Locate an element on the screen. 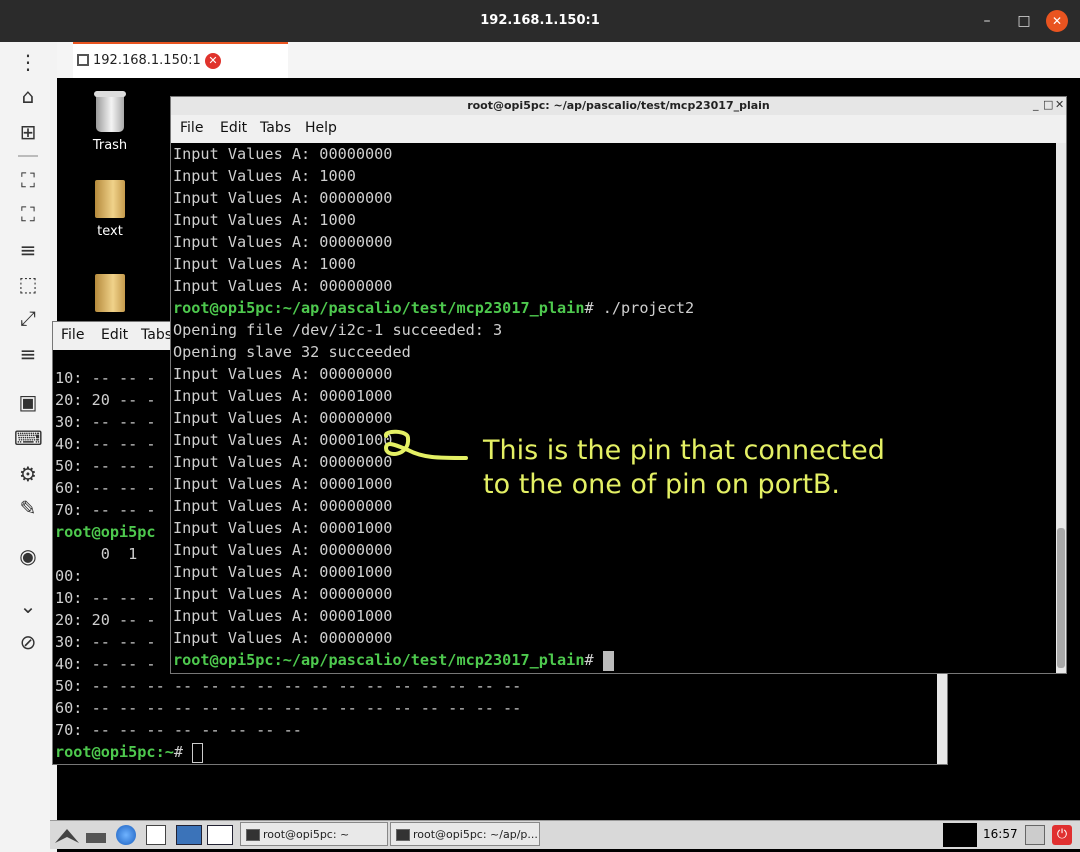  tray-area is located at coordinates (960, 835).